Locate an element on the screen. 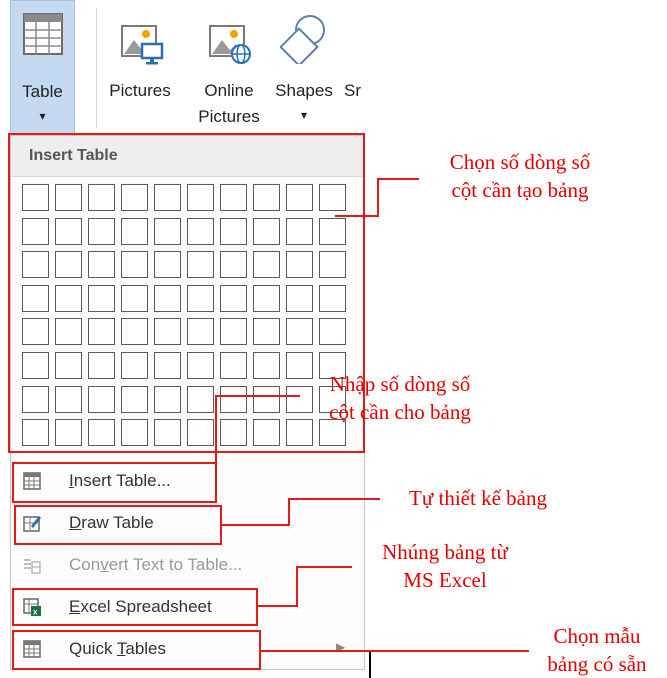 The image size is (667, 678). annotation-line: Chọn mẫu is located at coordinates (597, 636).